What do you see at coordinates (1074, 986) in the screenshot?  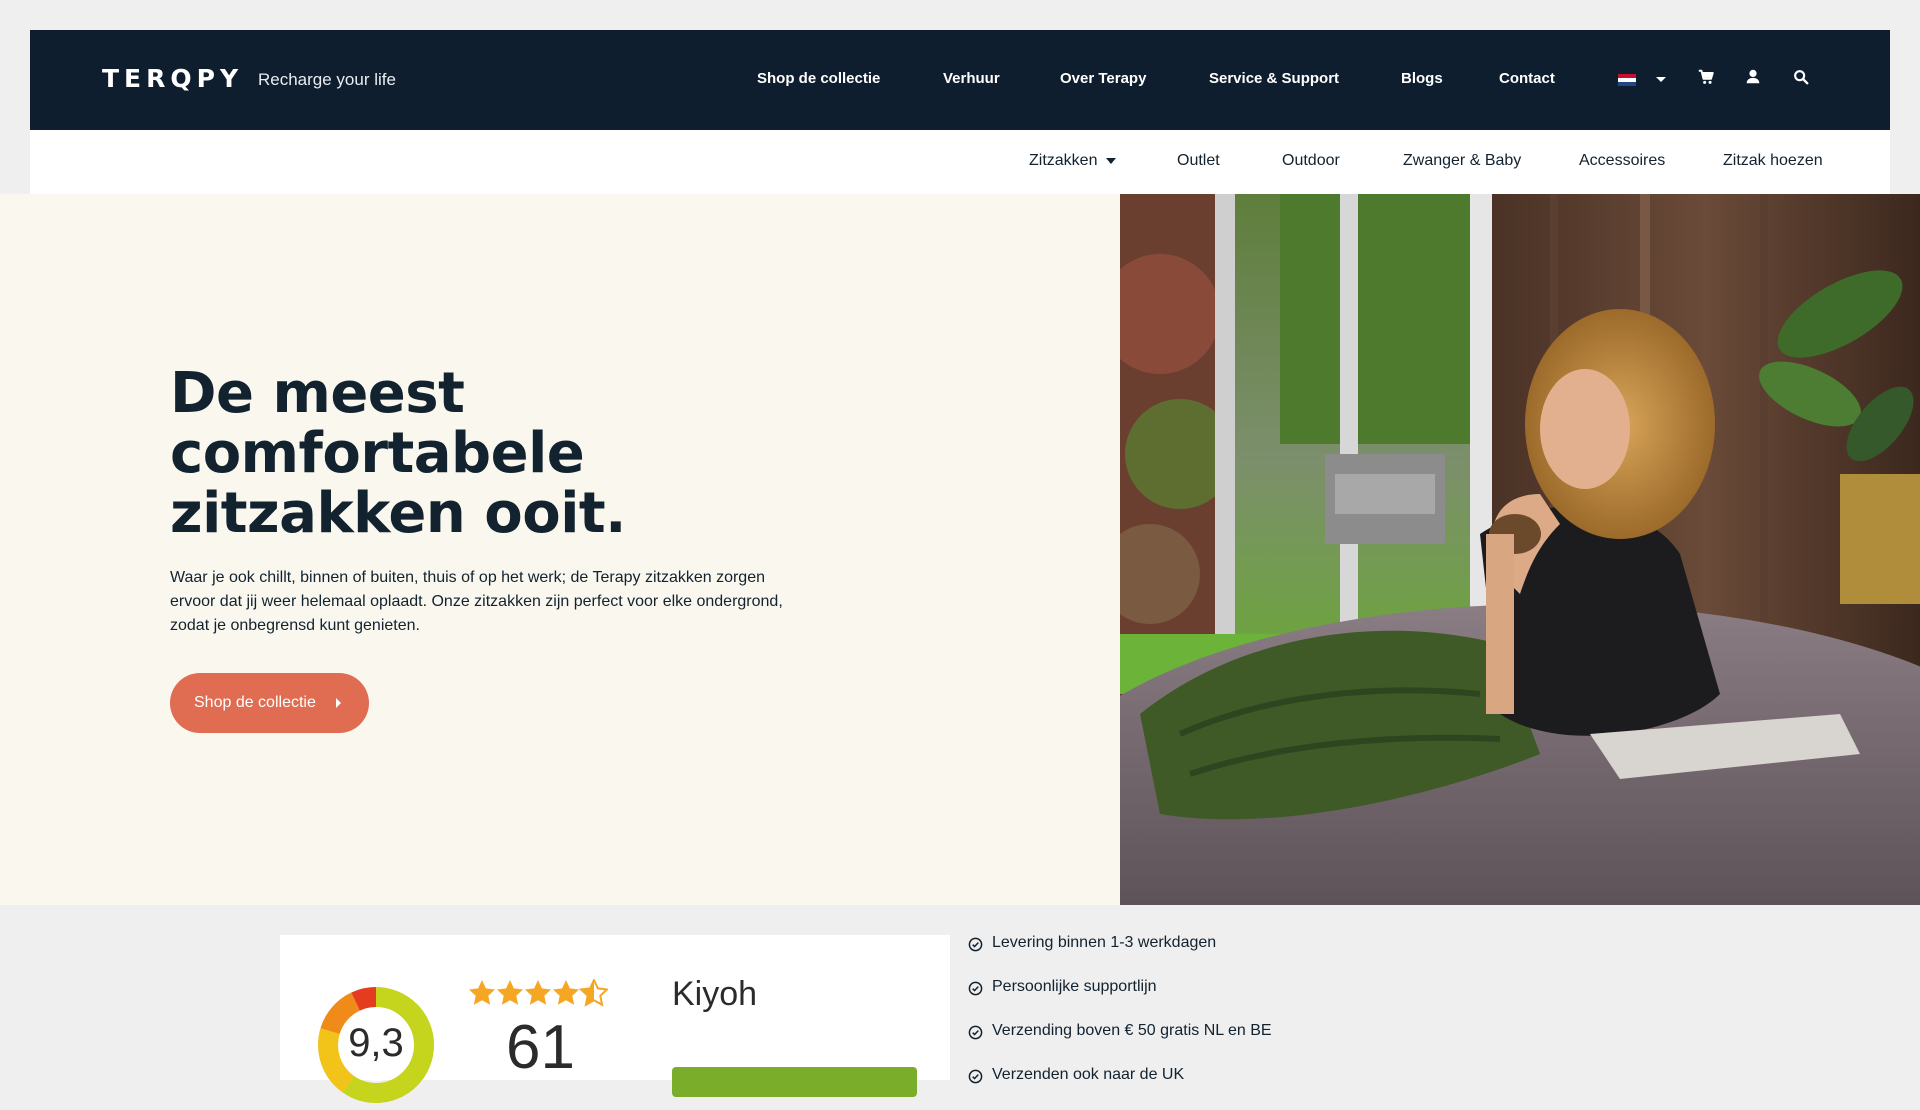 I see `usp-text: Persoonlijke supportlijn` at bounding box center [1074, 986].